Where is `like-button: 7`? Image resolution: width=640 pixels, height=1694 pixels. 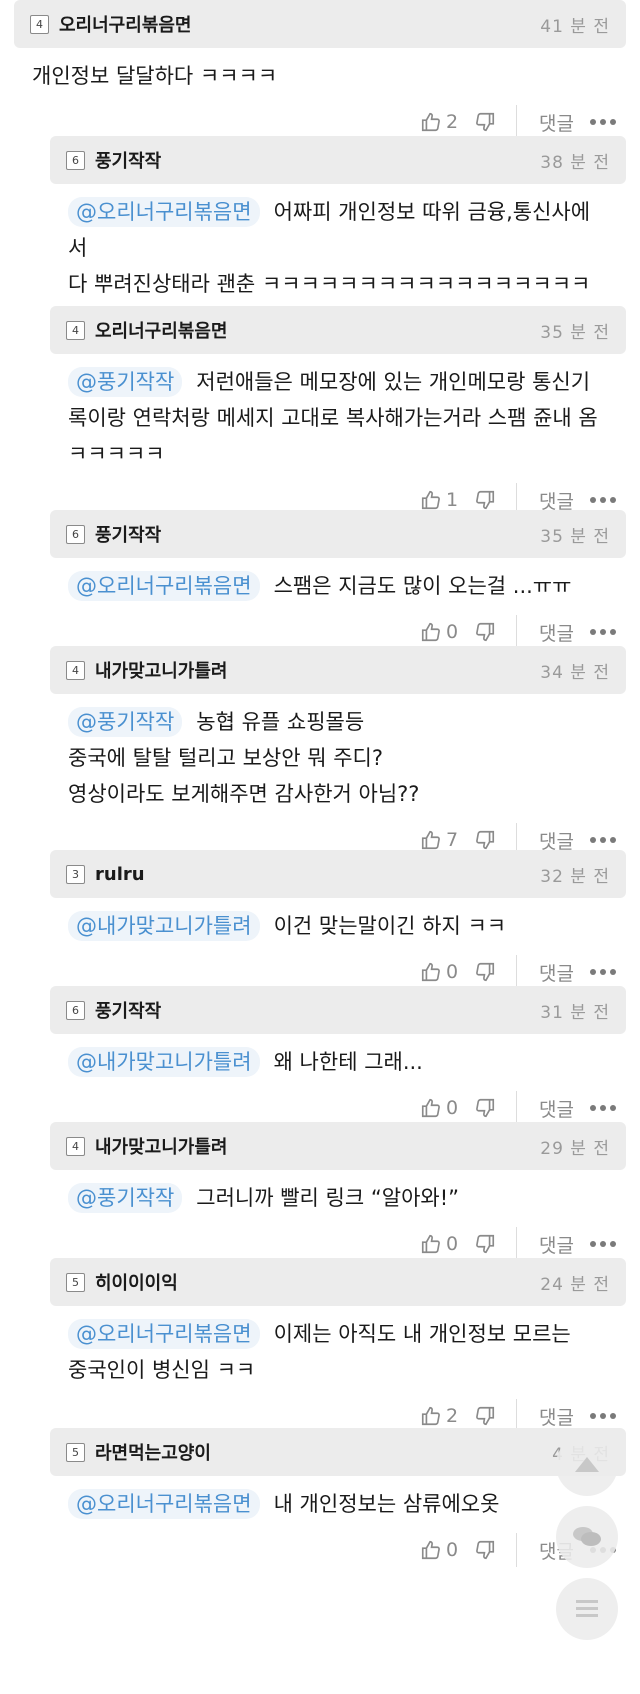 like-button: 7 is located at coordinates (447, 840).